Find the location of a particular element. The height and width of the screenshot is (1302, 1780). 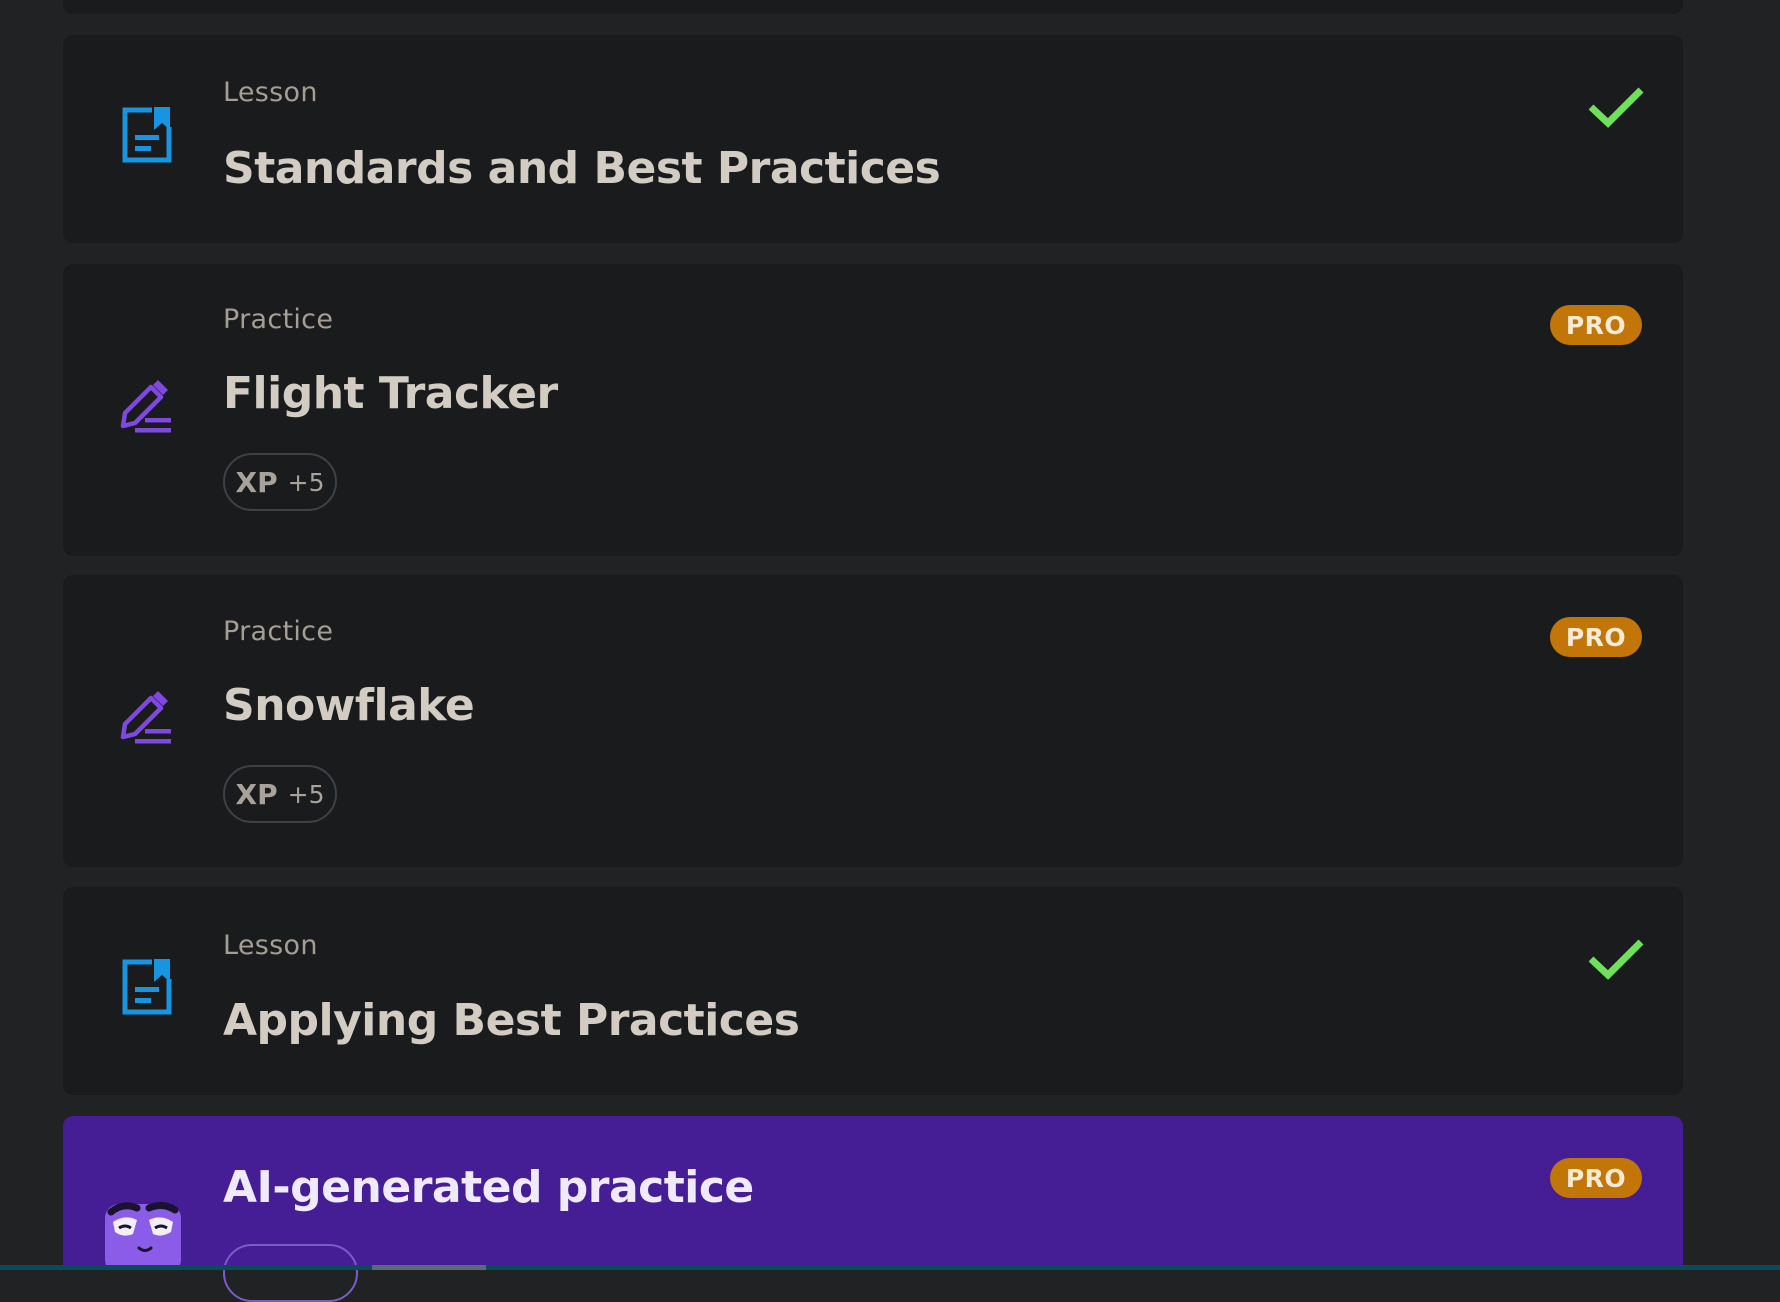

ai-practice-card: AI-generated practice PRO is located at coordinates (873, 1209).